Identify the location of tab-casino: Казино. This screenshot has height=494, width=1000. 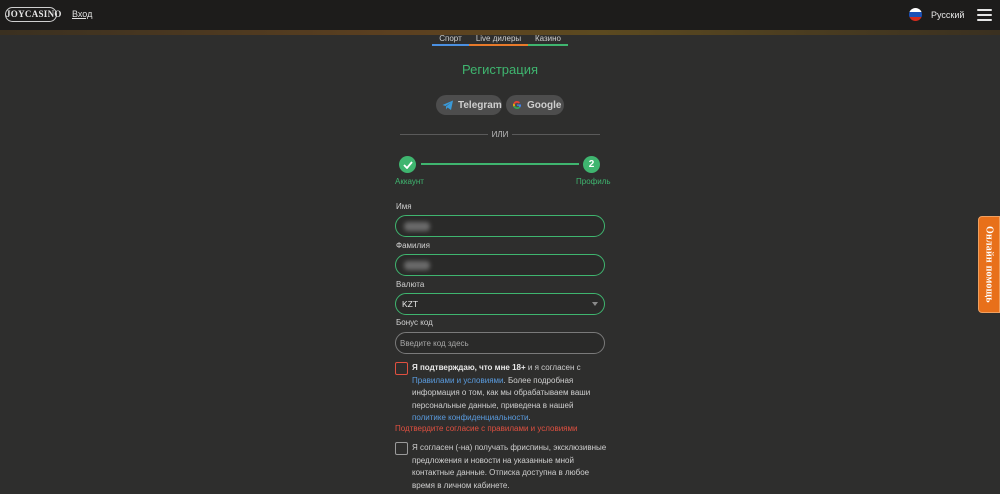
(548, 40).